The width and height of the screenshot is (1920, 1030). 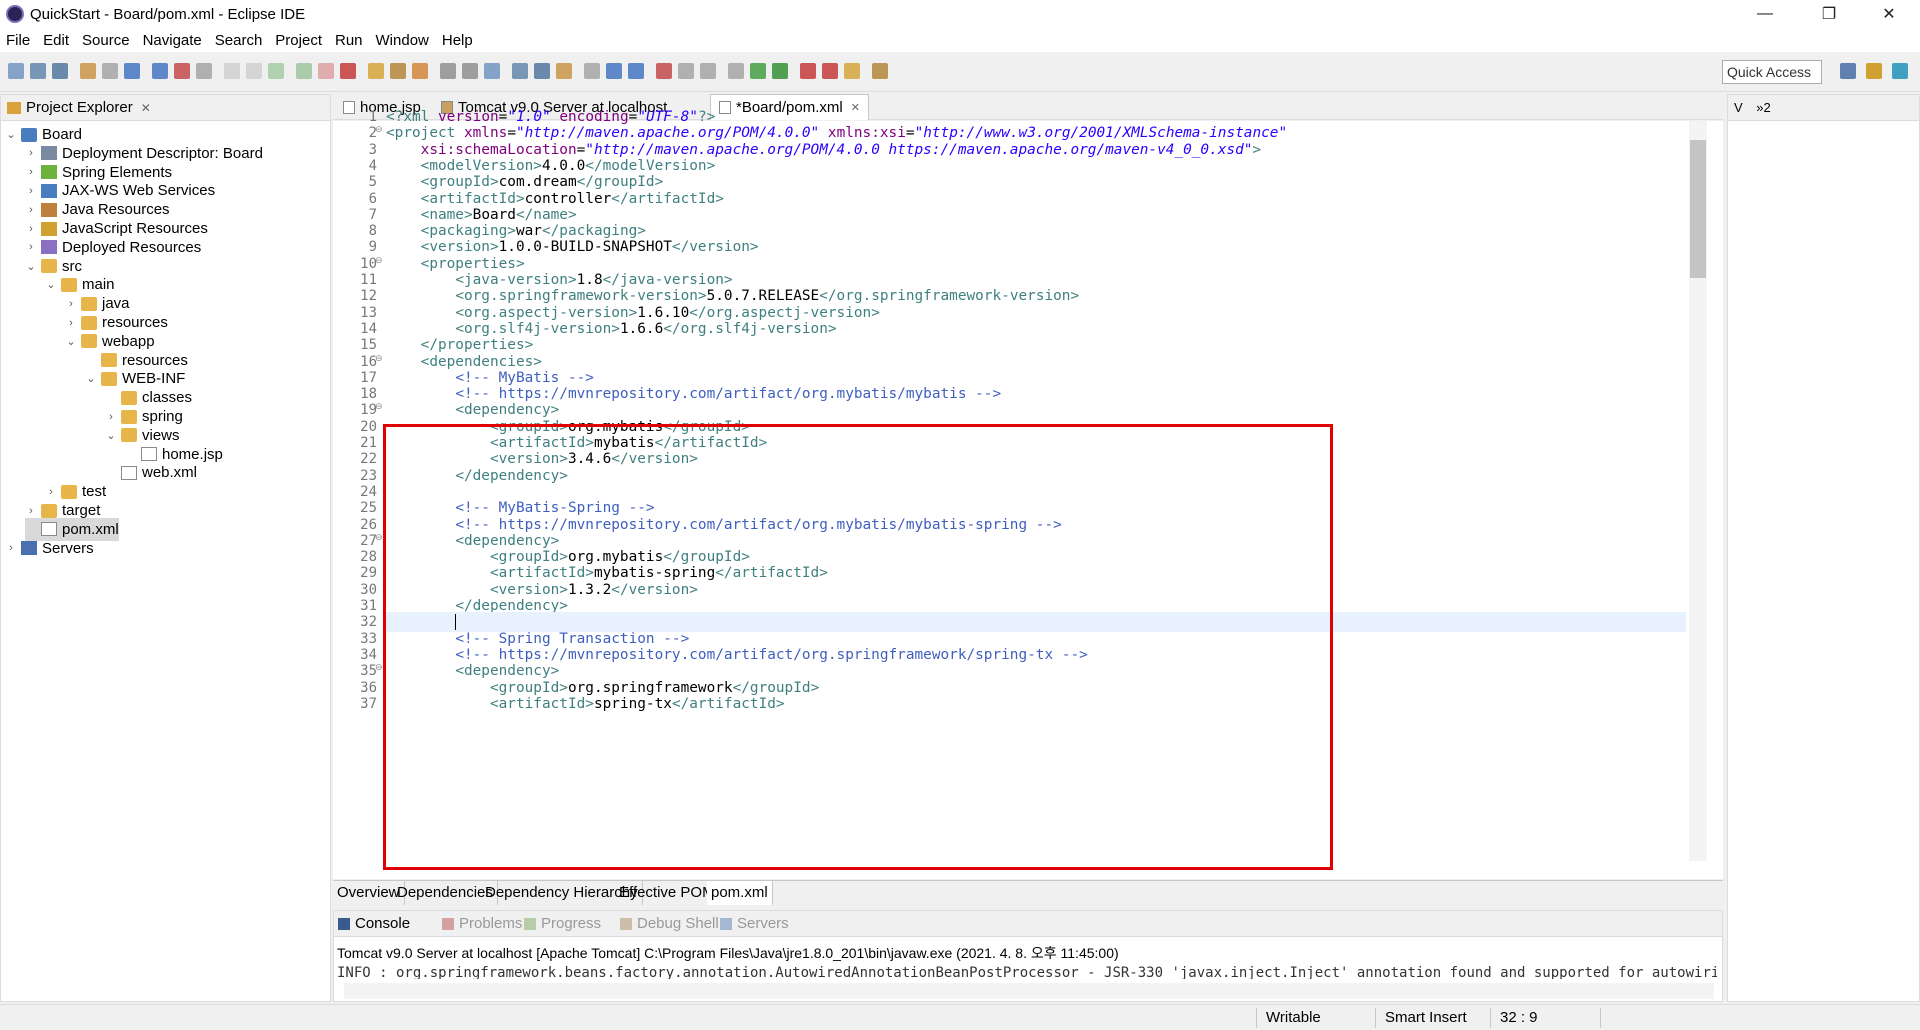 I want to click on history-icon, so click(x=448, y=71).